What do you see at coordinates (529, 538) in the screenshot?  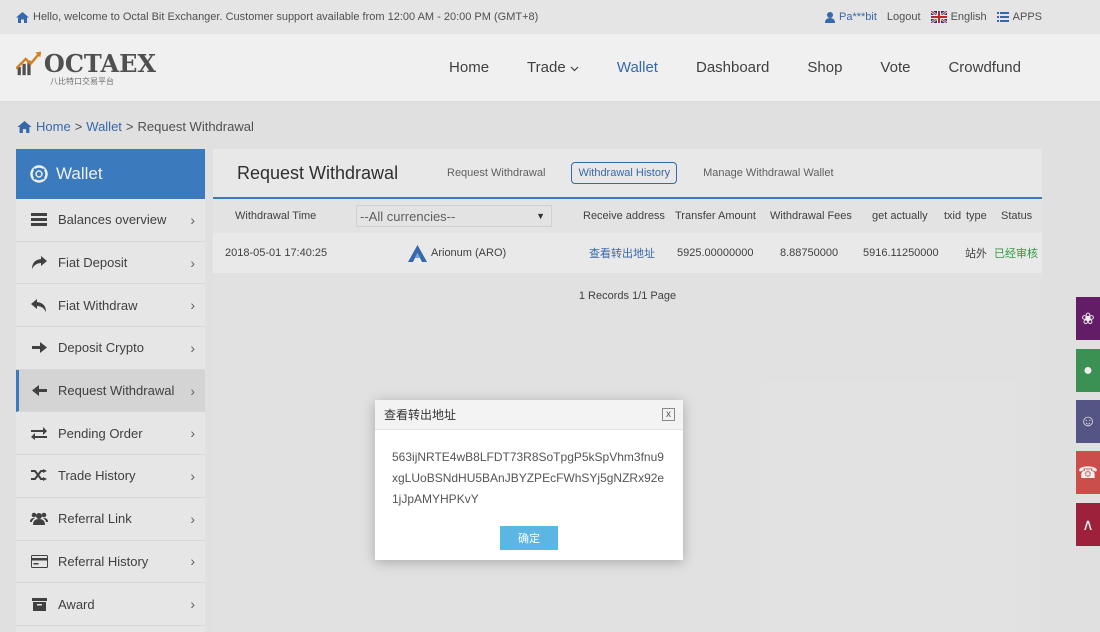 I see `confirm-button: 确定` at bounding box center [529, 538].